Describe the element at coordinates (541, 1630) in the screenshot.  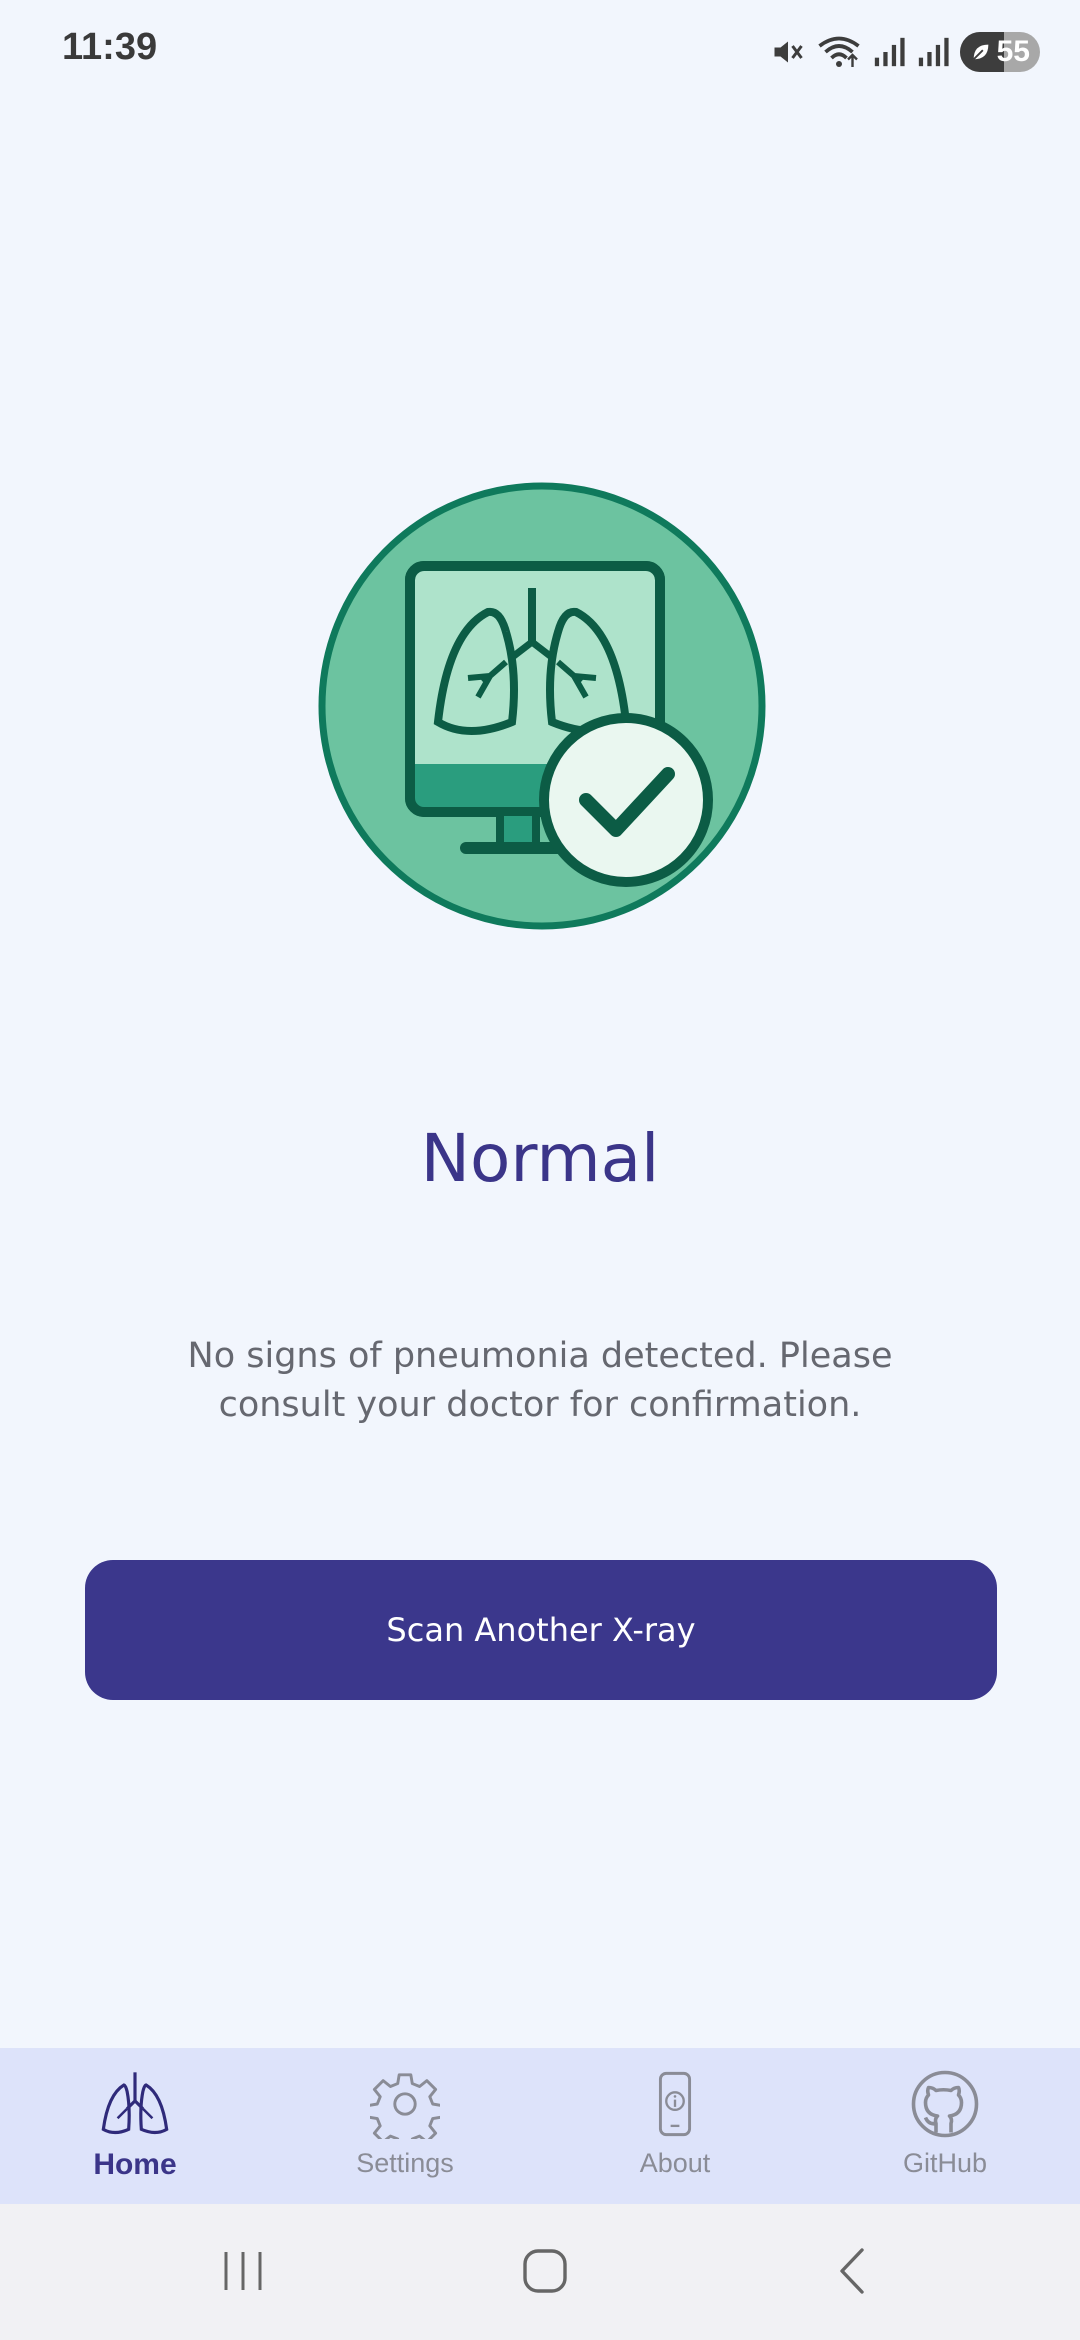
I see `scan-another-xray-button: Scan Another X-ray` at that location.